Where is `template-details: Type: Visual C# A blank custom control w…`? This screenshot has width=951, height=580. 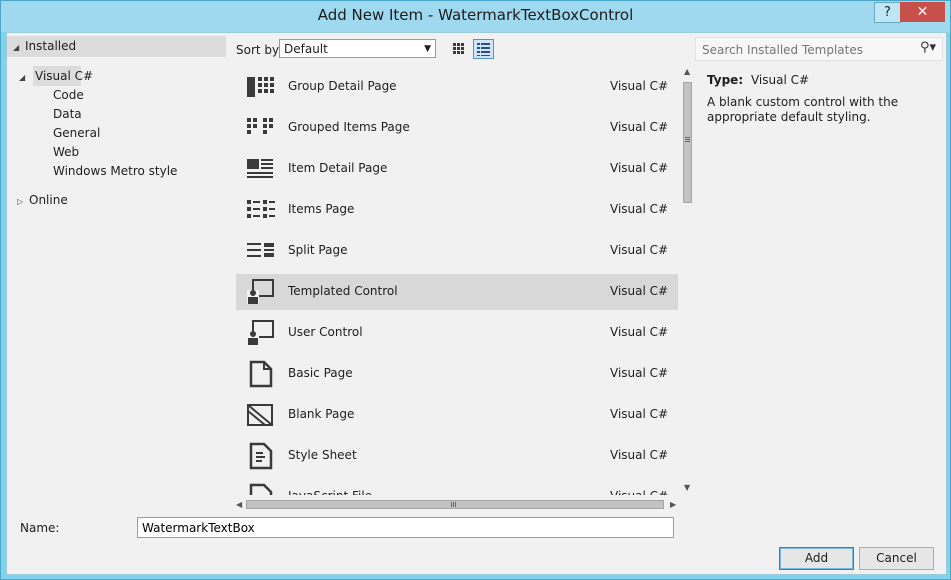
template-details: Type: Visual C# A blank custom control w… is located at coordinates (824, 98).